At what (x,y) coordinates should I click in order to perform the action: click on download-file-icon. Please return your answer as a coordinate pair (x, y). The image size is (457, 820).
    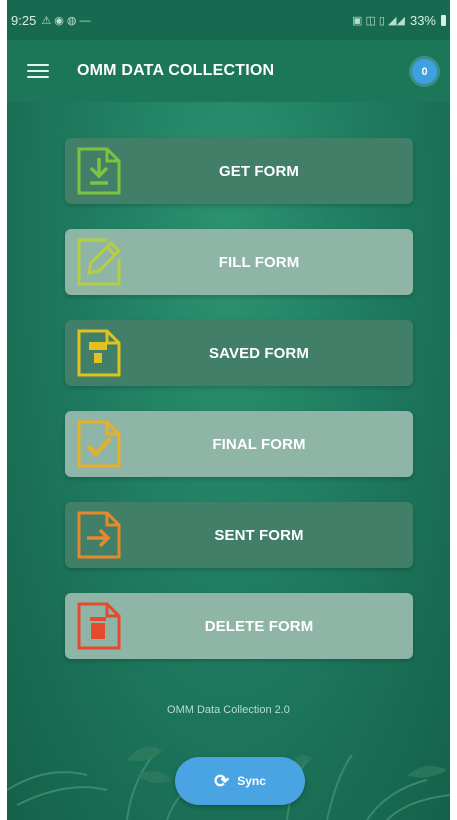
    Looking at the image, I should click on (99, 171).